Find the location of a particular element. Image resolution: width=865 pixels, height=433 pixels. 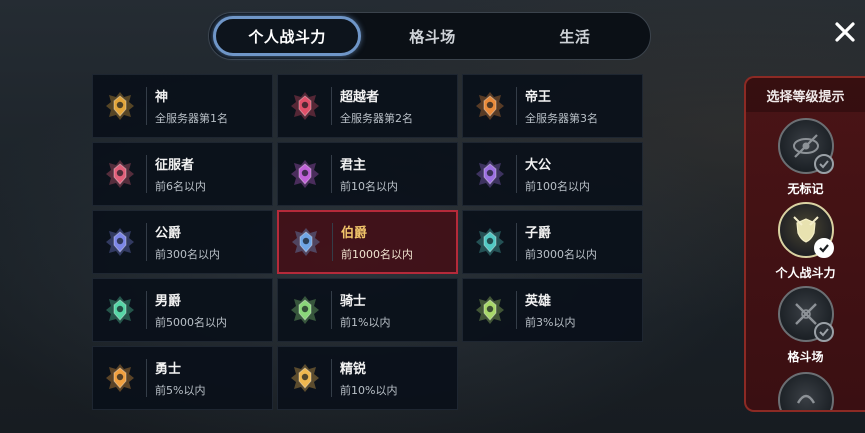

emperor-rank-icon is located at coordinates (490, 106).